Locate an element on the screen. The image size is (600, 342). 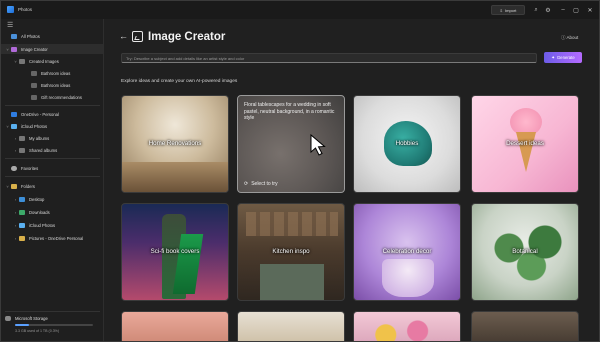
sidebar-item-label: iCloud Photos is located at coordinates (42, 225).